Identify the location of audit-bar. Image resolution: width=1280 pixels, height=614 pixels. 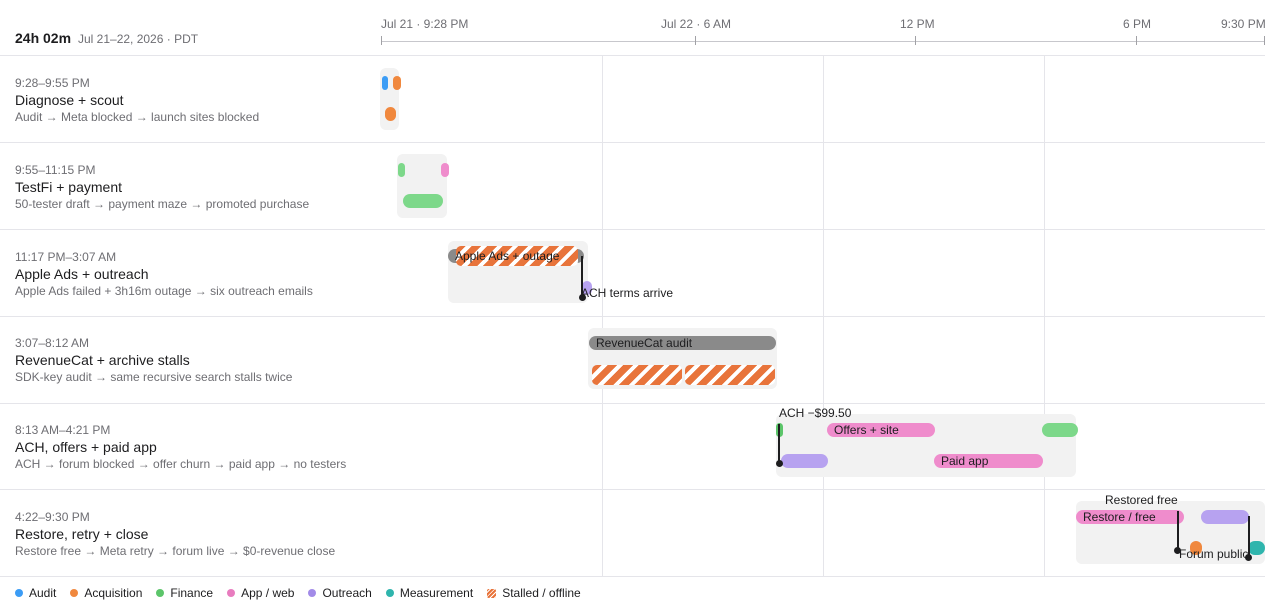
(385, 83).